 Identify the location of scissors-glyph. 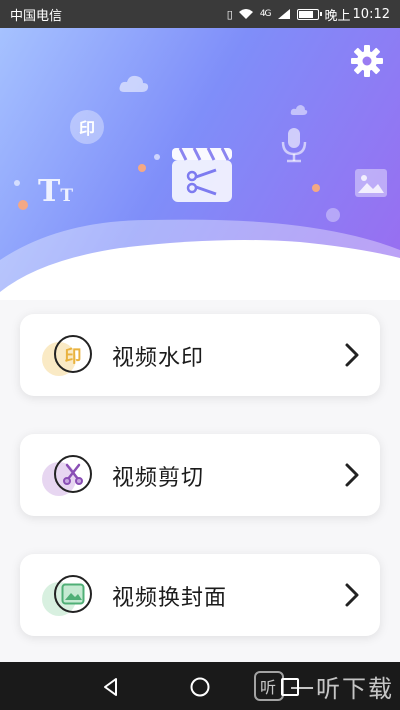
(73, 474).